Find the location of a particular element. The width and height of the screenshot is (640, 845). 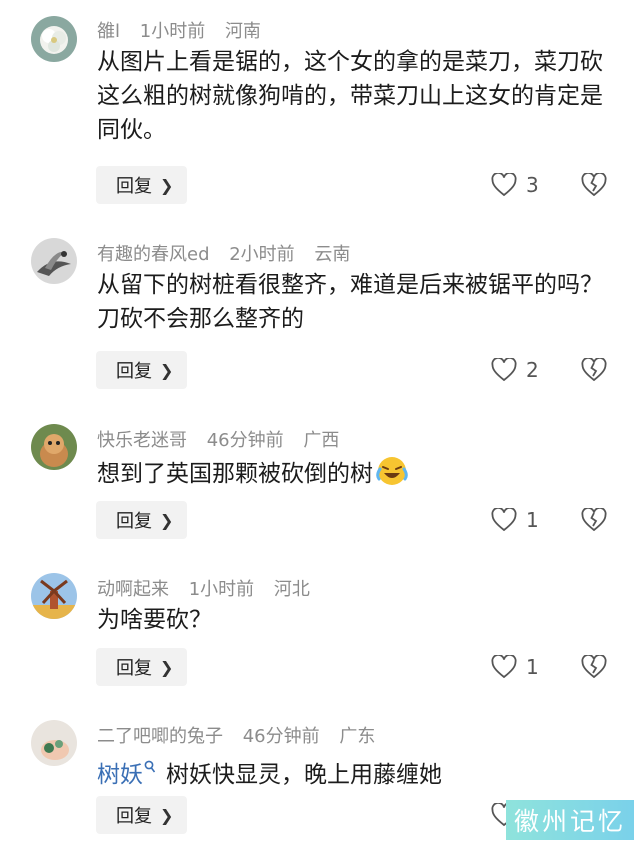

username: 二了吧唧的兔子 is located at coordinates (160, 736).